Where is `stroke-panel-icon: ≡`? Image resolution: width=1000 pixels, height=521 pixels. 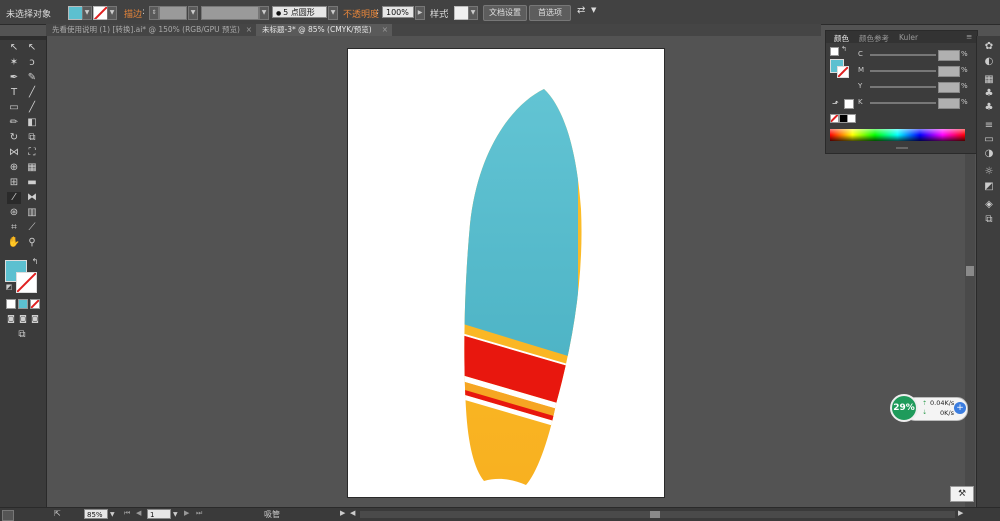
stroke-panel-icon: ≡ is located at coordinates (989, 125).